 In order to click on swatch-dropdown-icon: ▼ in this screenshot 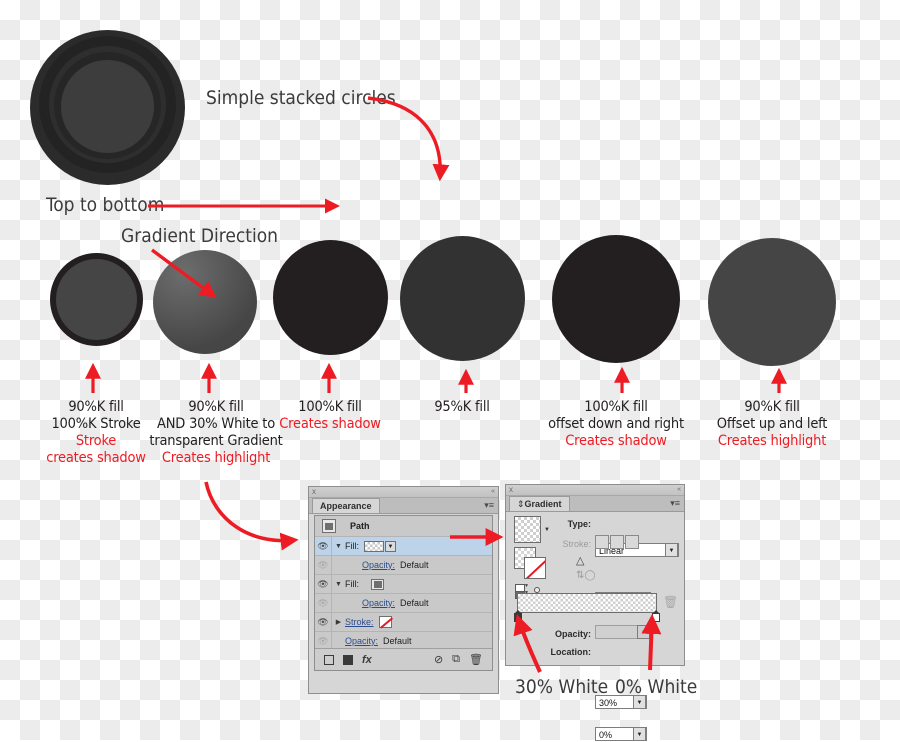, I will do `click(390, 546)`.